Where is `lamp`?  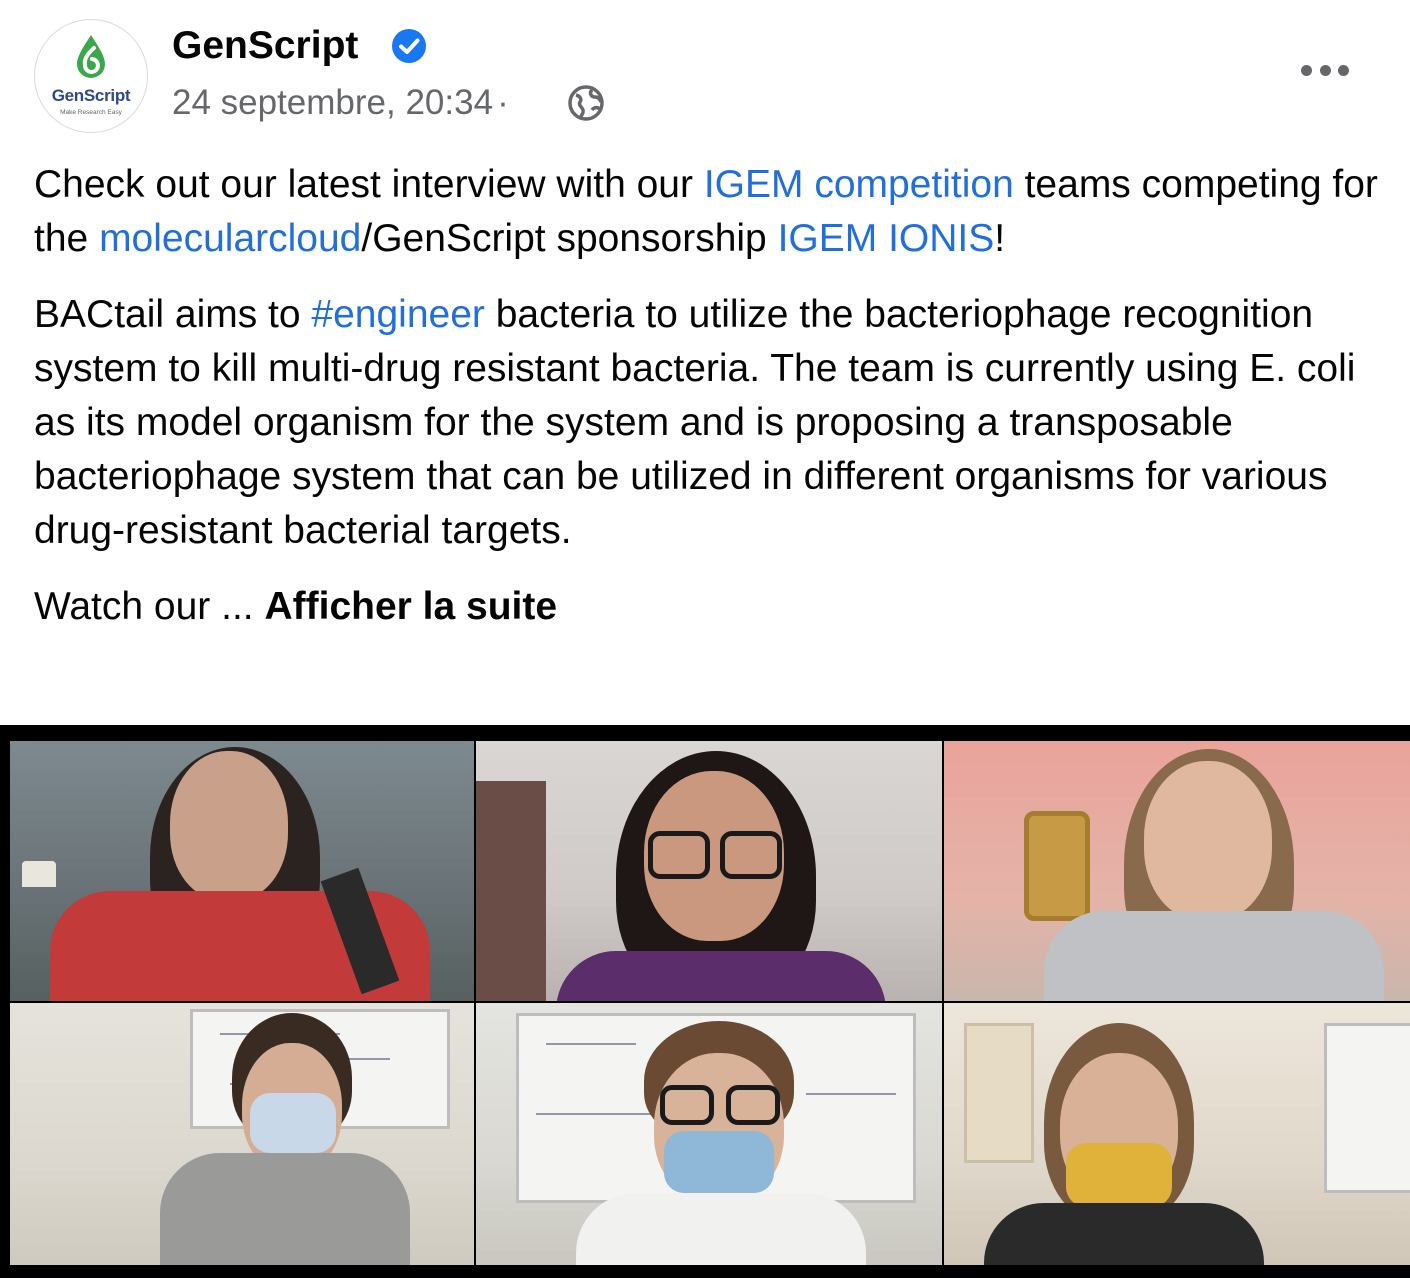
lamp is located at coordinates (39, 874).